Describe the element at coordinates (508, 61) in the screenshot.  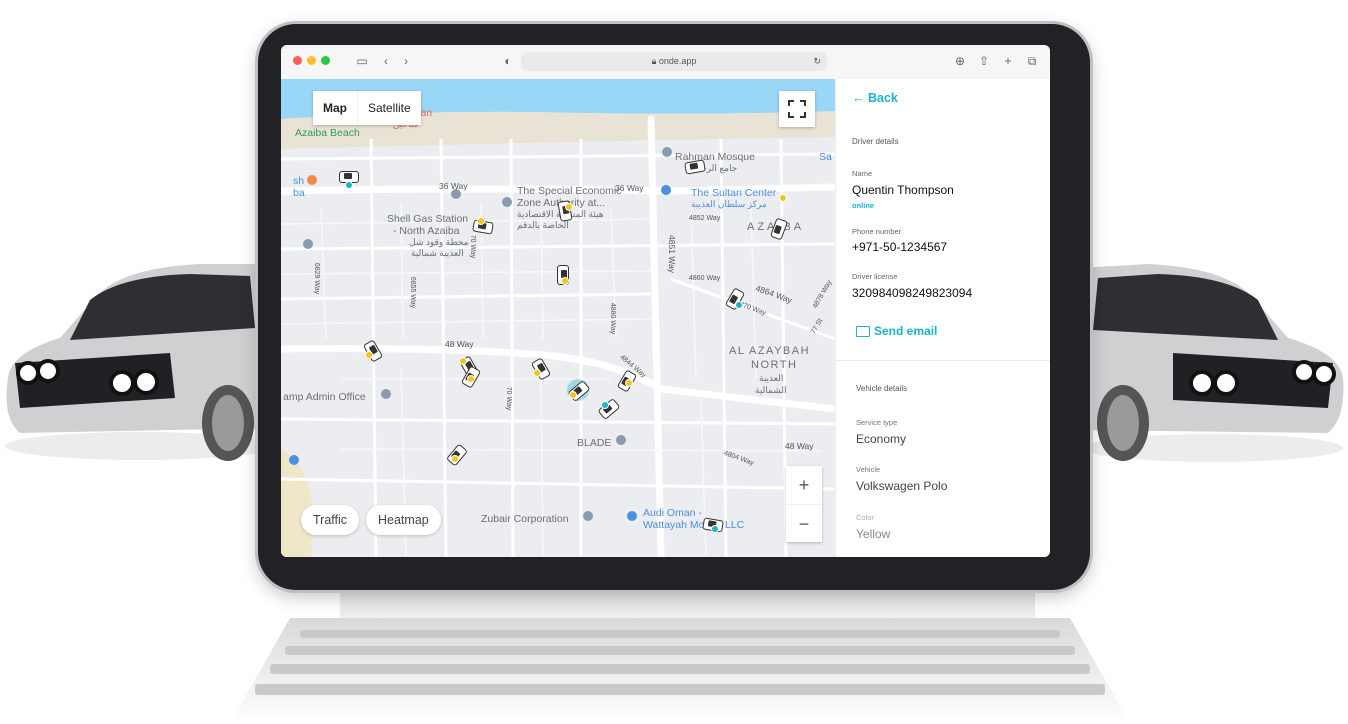
I see `privacy-shield-icon: ◐` at that location.